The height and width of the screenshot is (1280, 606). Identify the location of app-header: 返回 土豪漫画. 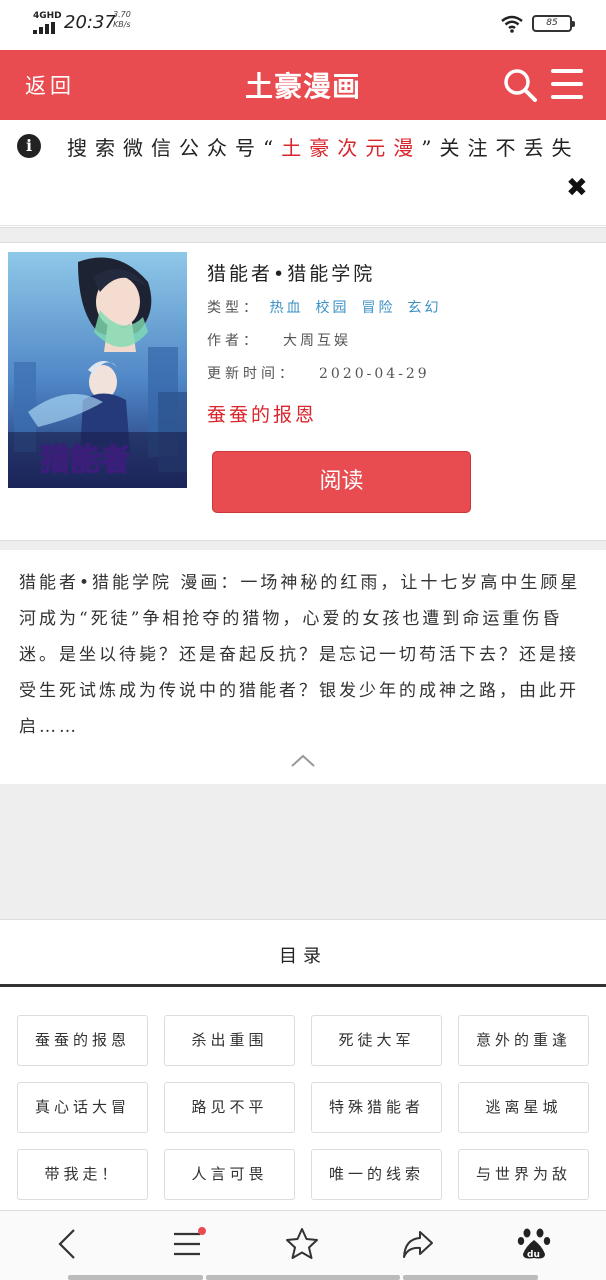
(303, 85).